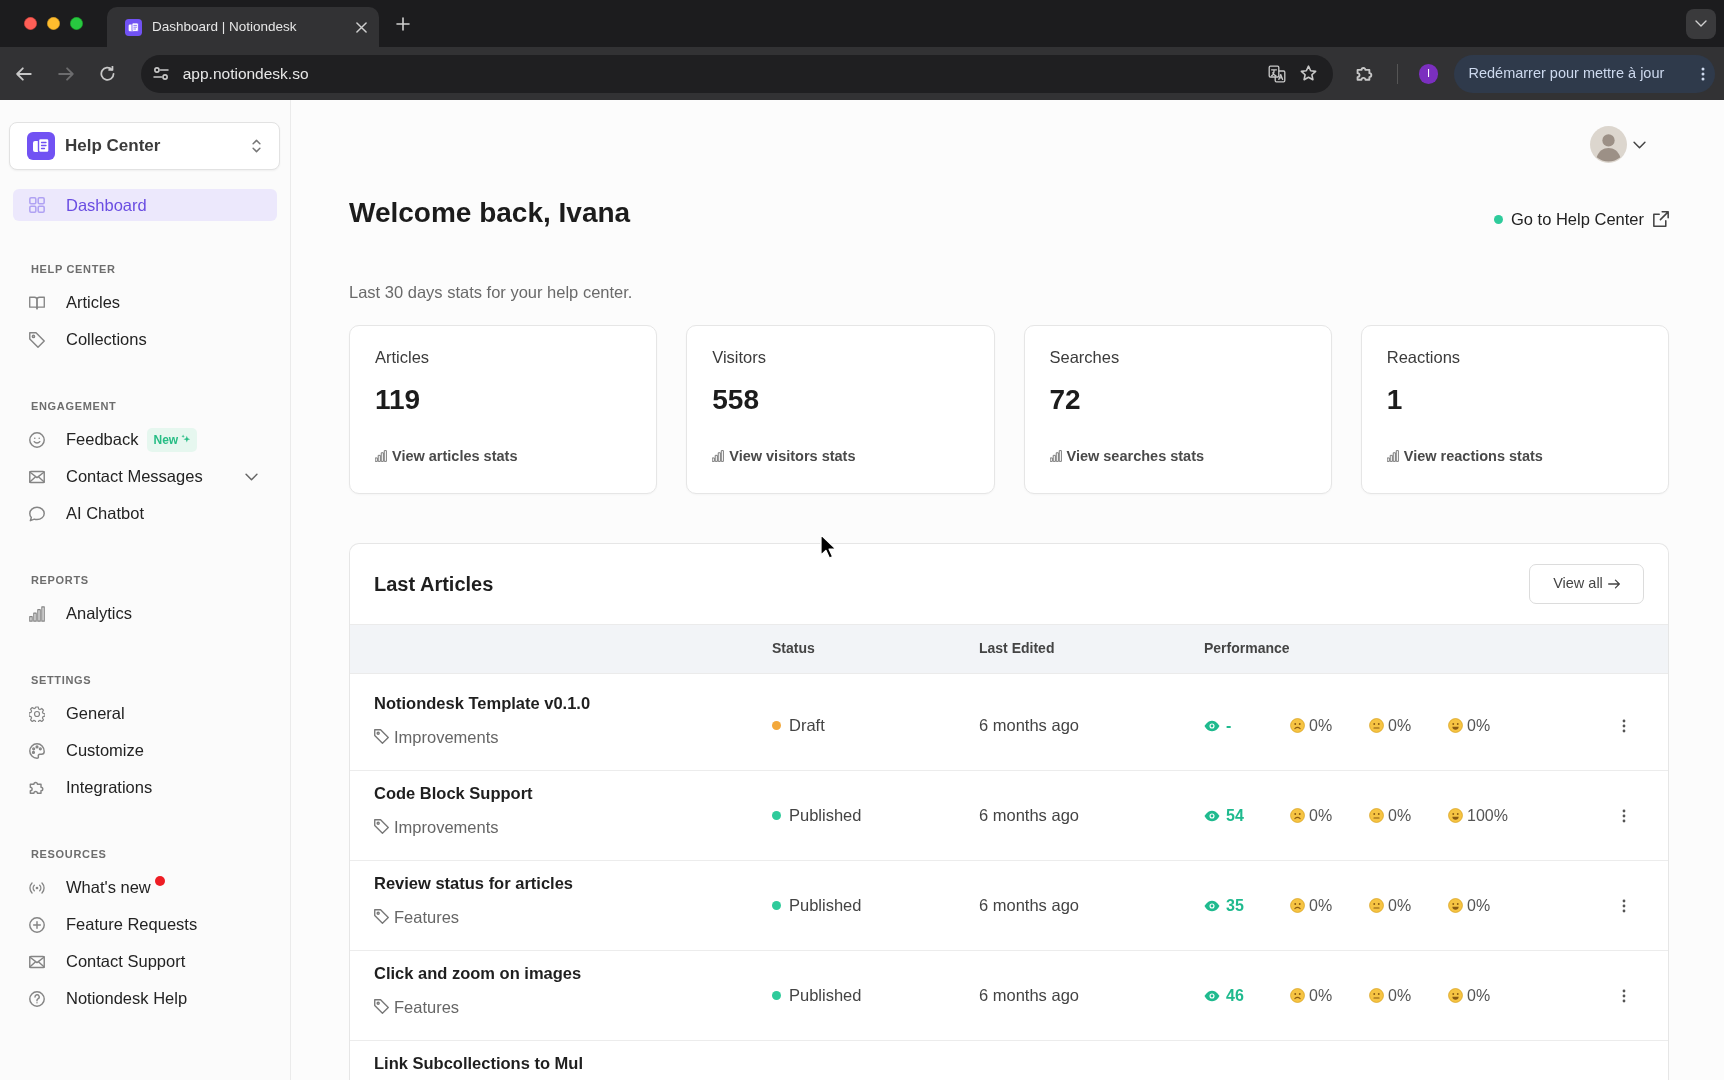 The height and width of the screenshot is (1080, 1724). I want to click on close-icon, so click(361, 27).